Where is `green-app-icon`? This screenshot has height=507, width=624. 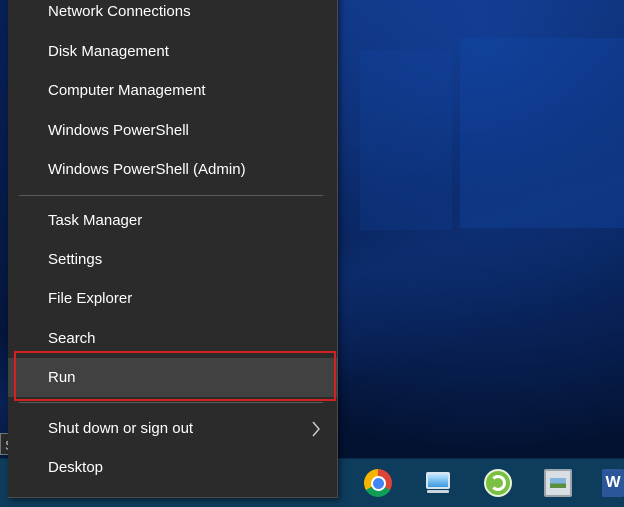 green-app-icon is located at coordinates (498, 483).